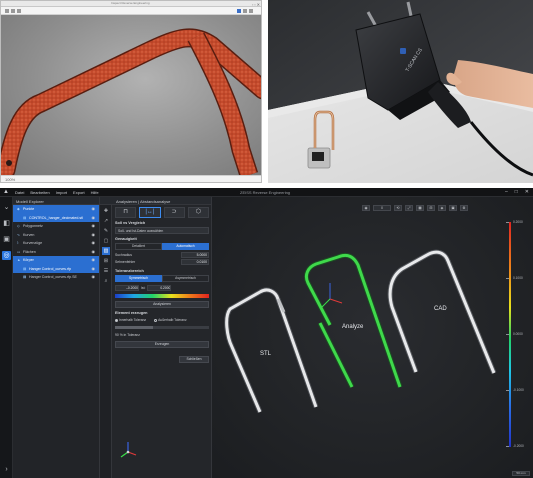 This screenshot has width=533, height=478. What do you see at coordinates (128, 450) in the screenshot?
I see `axis-triad-icon` at bounding box center [128, 450].